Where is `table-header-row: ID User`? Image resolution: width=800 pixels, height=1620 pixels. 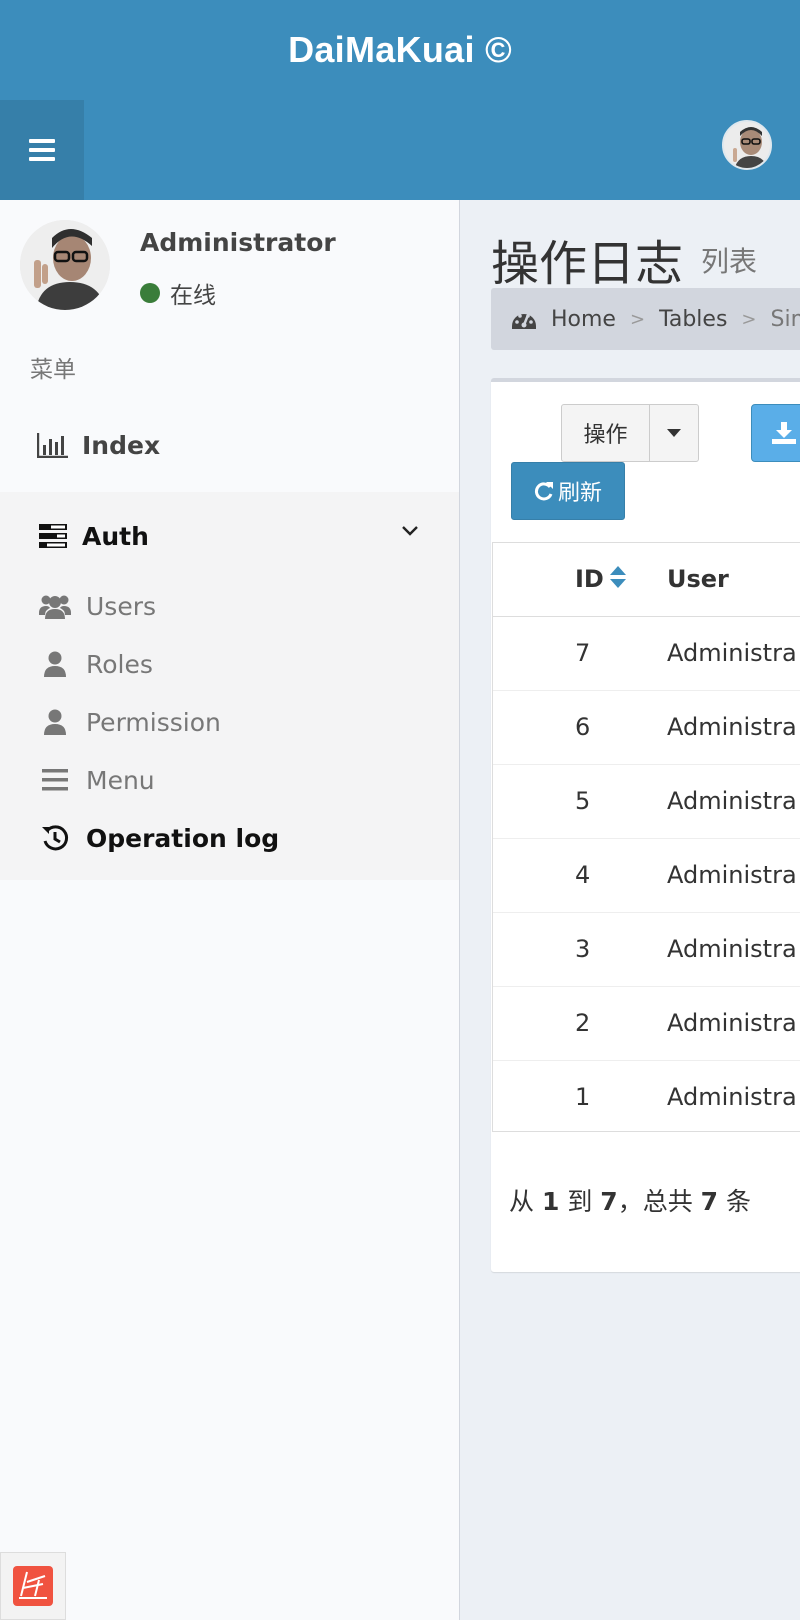 table-header-row: ID User is located at coordinates (646, 580).